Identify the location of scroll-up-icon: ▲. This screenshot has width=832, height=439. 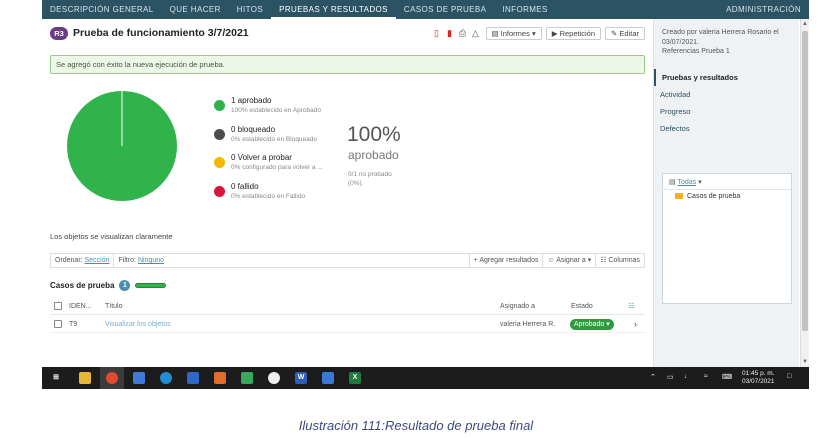
(805, 24).